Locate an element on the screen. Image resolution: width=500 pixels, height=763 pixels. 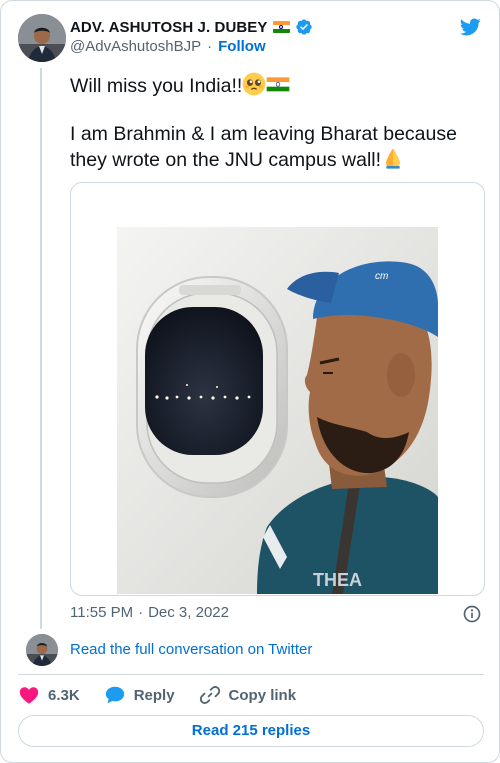
link-icon is located at coordinates (209, 695).